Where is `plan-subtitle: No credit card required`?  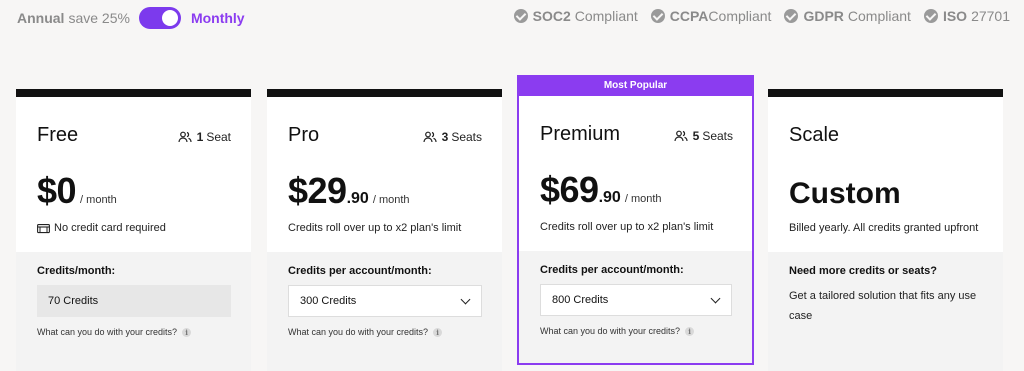
plan-subtitle: No credit card required is located at coordinates (101, 228).